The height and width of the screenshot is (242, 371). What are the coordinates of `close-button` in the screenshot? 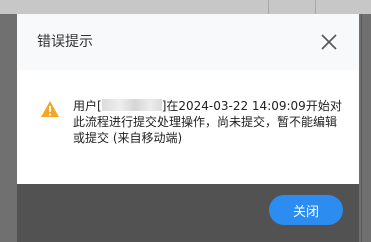 It's located at (329, 42).